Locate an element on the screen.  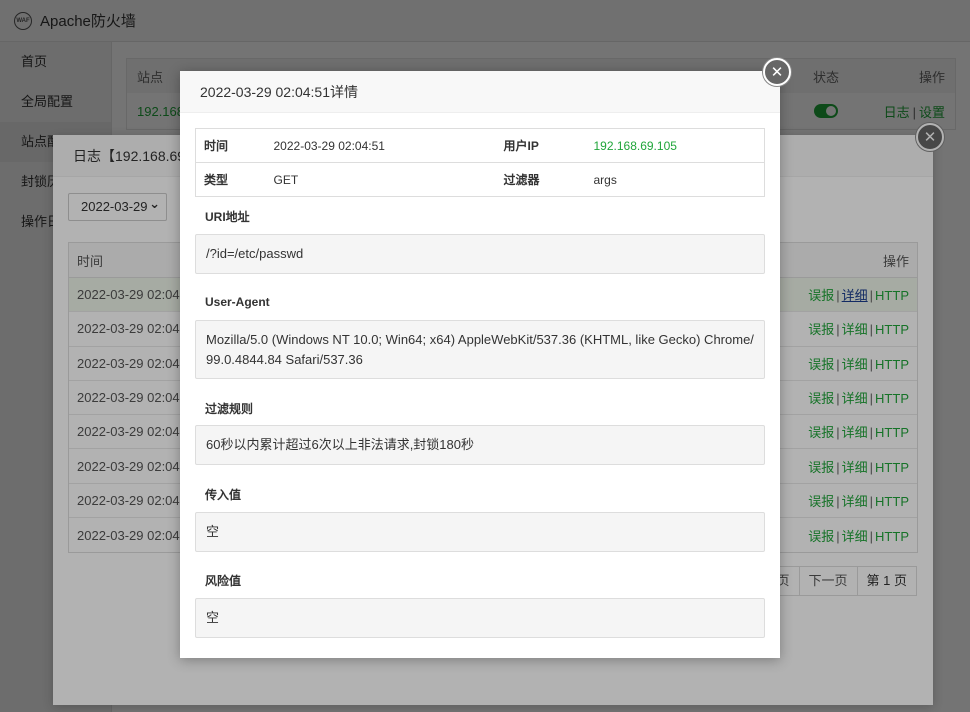
time-label: 时间 is located at coordinates (216, 146).